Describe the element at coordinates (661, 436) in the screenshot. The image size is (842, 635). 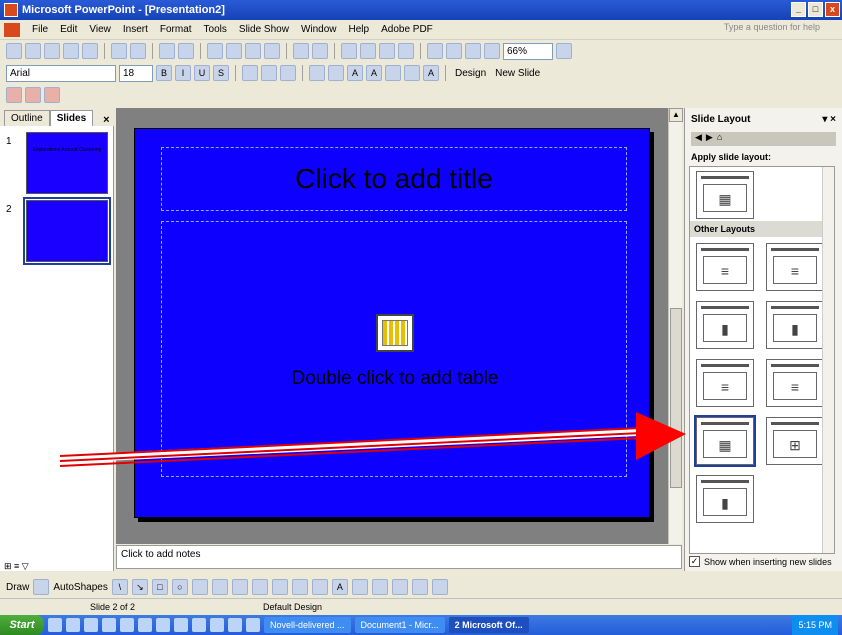
I see `arrow-head` at that location.